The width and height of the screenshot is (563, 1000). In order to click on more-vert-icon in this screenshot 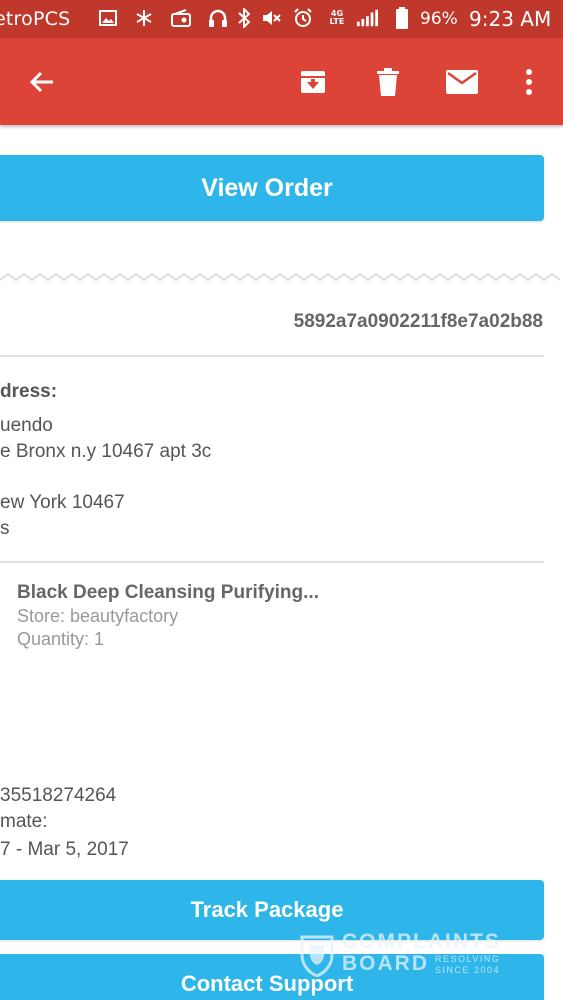, I will do `click(529, 82)`.